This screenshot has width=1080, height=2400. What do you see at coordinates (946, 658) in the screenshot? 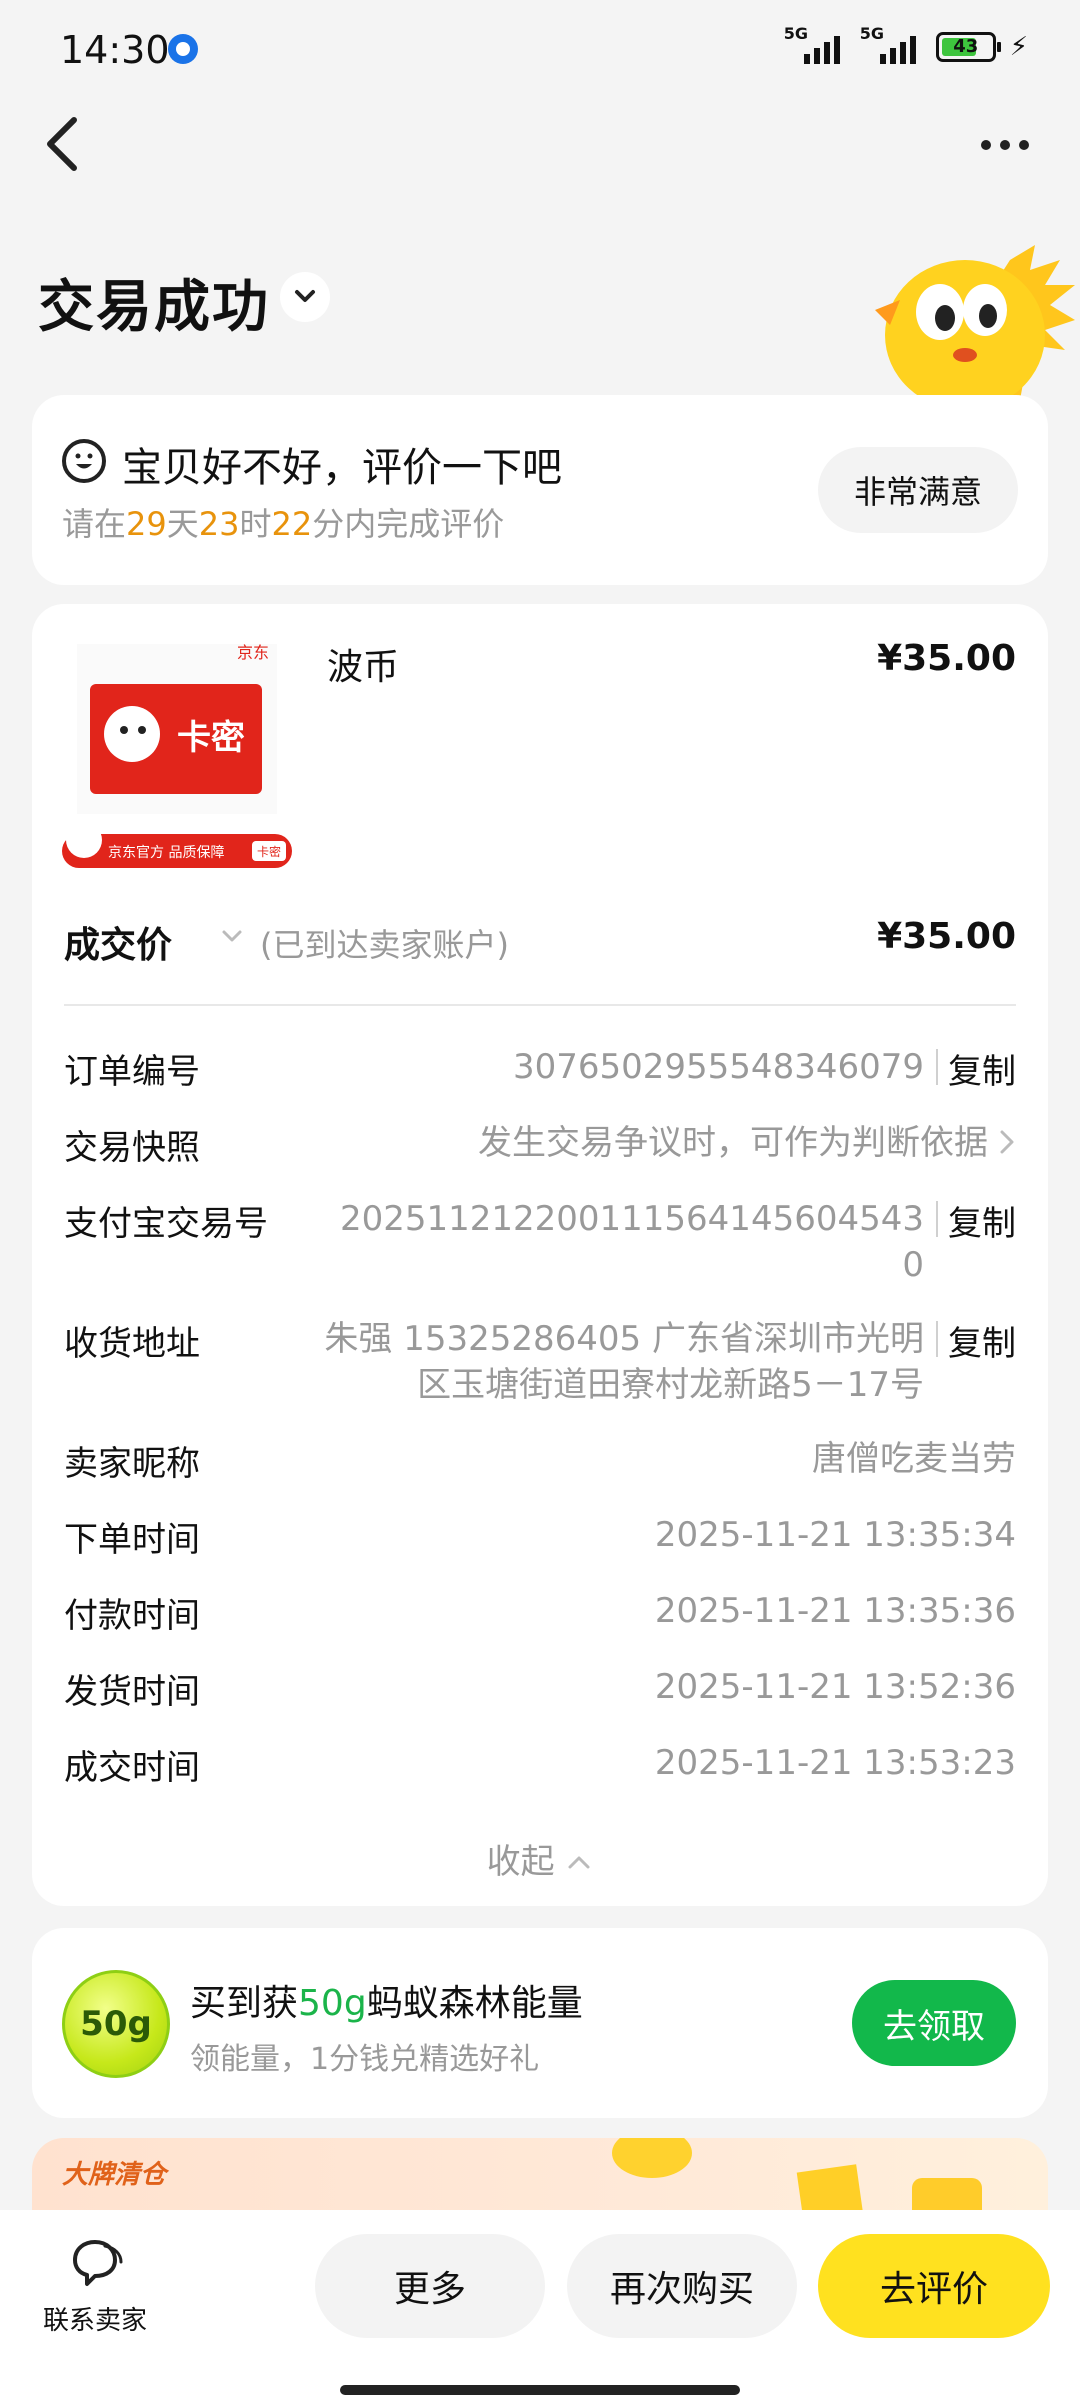
I see `product-price: ¥35.00` at bounding box center [946, 658].